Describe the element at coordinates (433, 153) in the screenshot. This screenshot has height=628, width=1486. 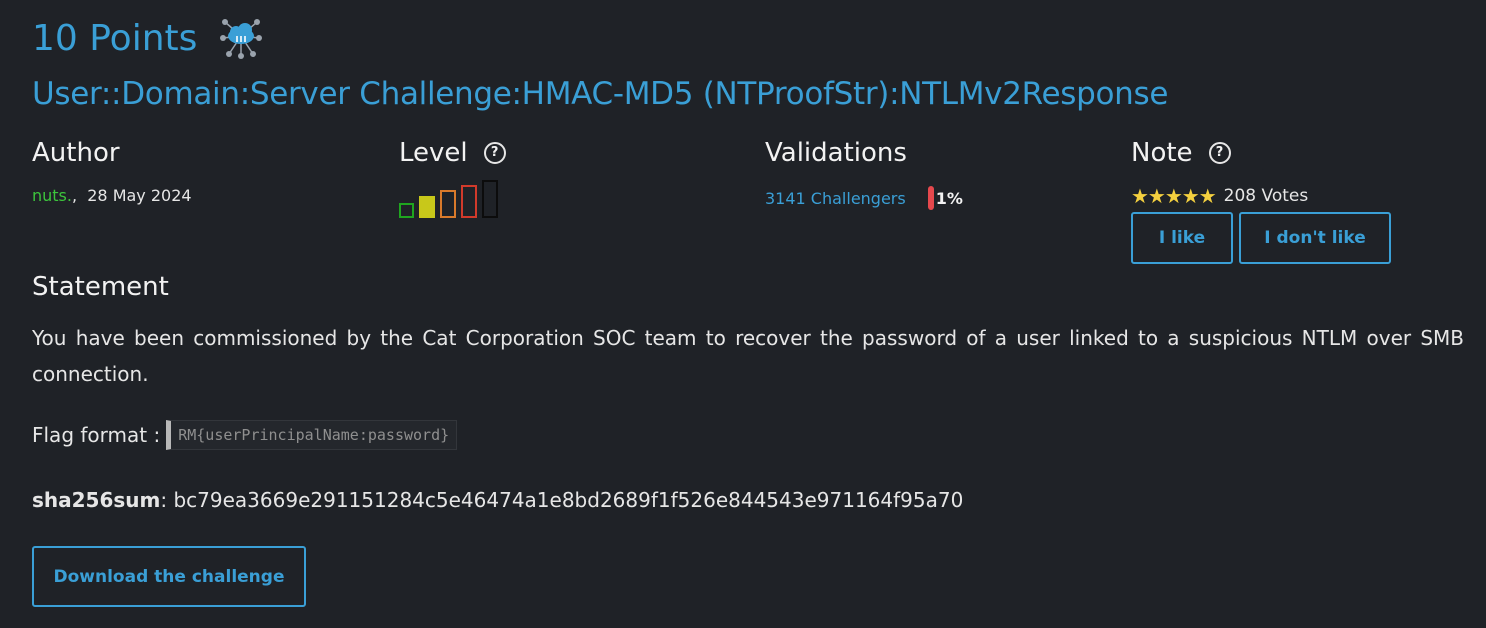
I see `level-heading-label: Level` at that location.